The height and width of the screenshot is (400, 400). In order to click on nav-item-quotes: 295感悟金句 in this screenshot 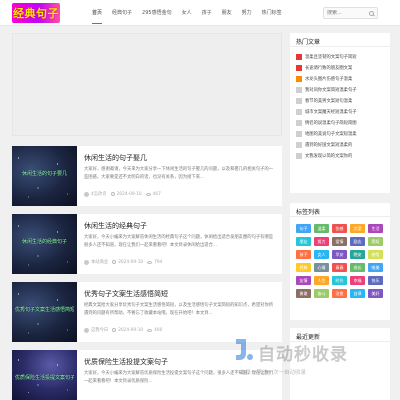, I will do `click(157, 13)`.